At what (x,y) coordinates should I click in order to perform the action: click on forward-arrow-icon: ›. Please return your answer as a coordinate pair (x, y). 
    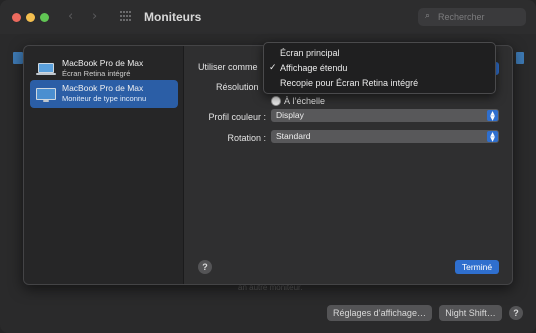
    Looking at the image, I should click on (94, 16).